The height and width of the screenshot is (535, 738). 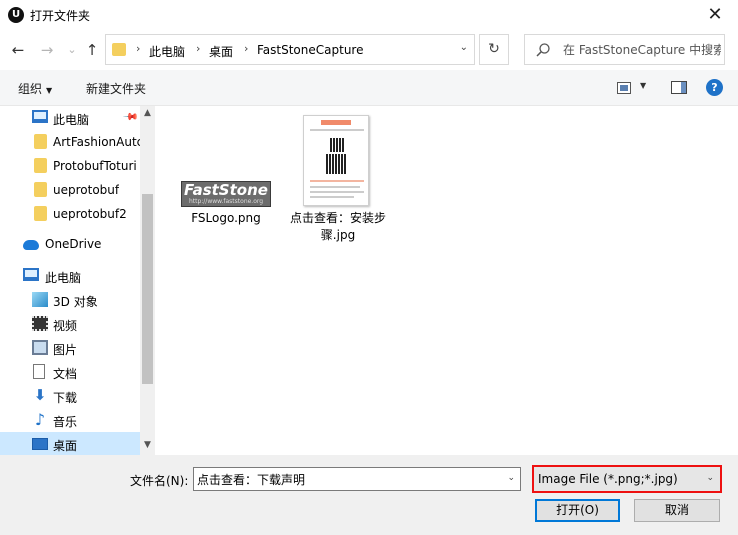 I want to click on qr-code-icon, so click(x=336, y=164).